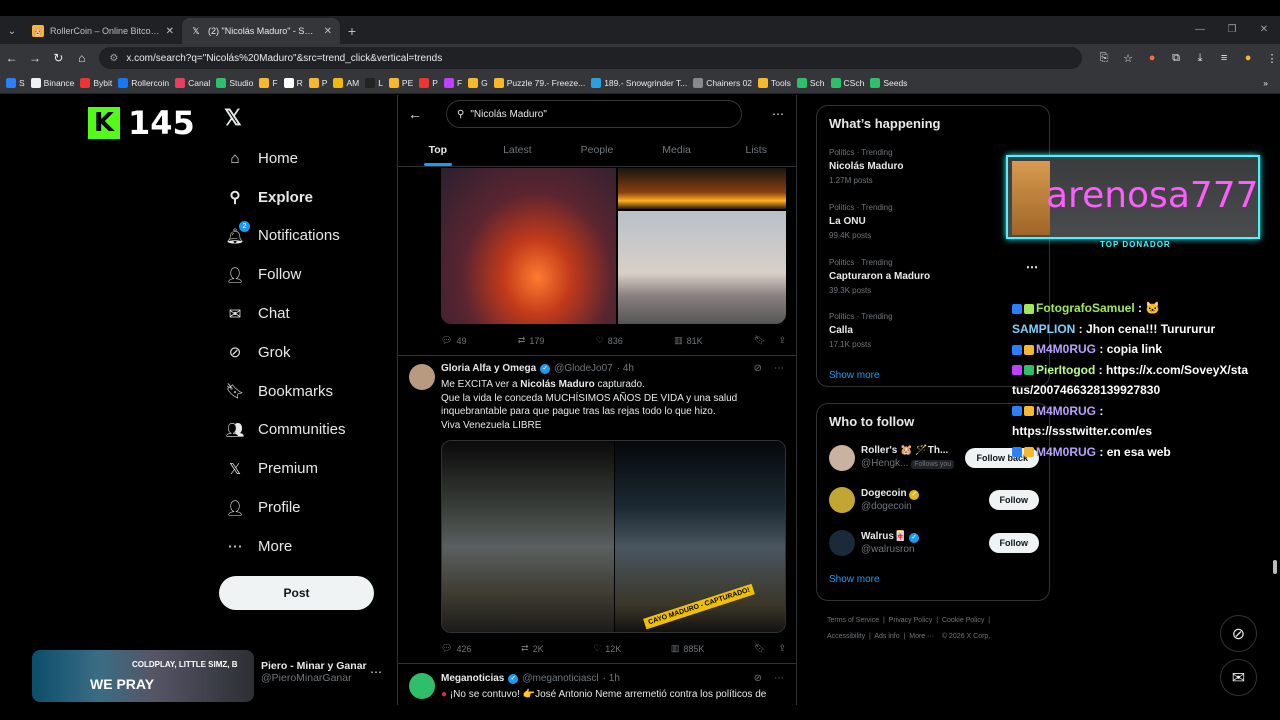 The width and height of the screenshot is (1280, 720). What do you see at coordinates (583, 368) in the screenshot?
I see `author-handle: @GlodeJo07` at bounding box center [583, 368].